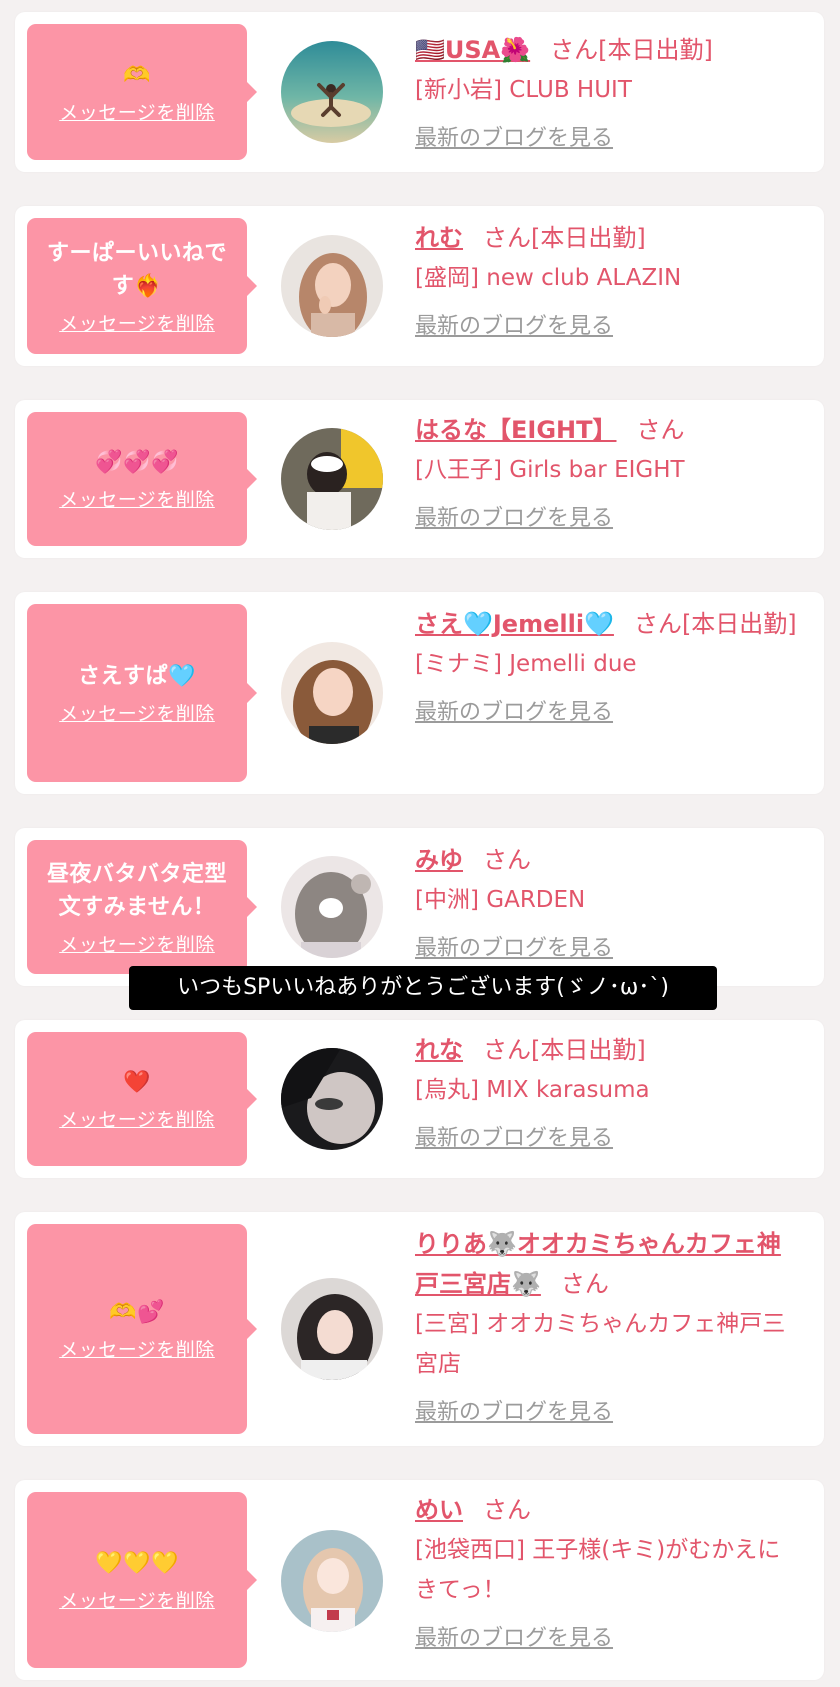 The width and height of the screenshot is (840, 1687). Describe the element at coordinates (439, 860) in the screenshot. I see `user-name-link: みゆ` at that location.